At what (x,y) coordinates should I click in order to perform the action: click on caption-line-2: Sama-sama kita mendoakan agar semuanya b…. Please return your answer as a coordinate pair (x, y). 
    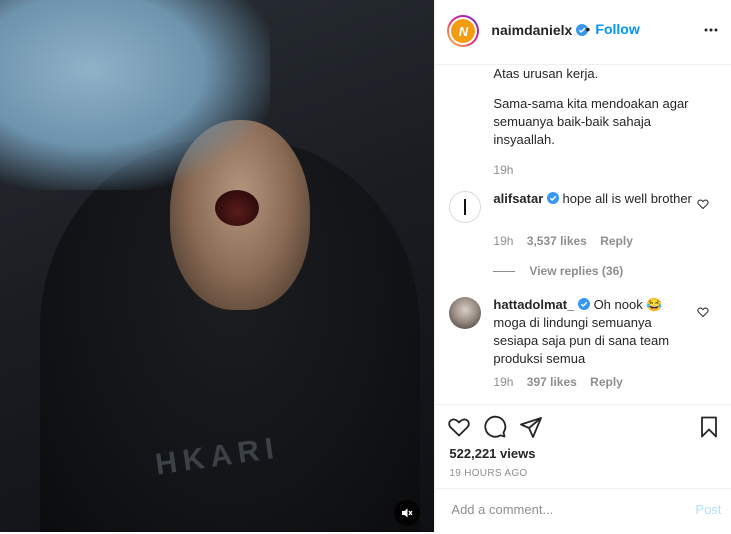
    Looking at the image, I should click on (591, 121).